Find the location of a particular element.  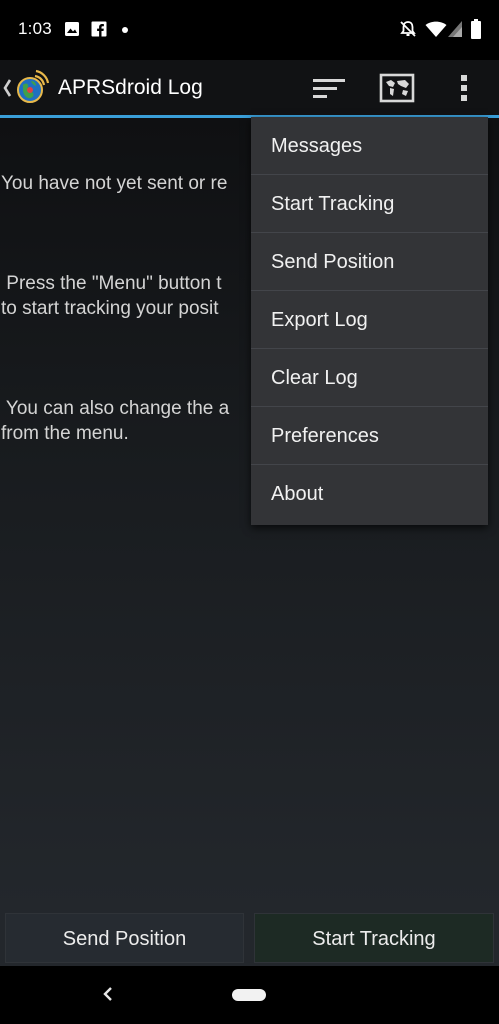

nav-back-icon is located at coordinates (108, 994).